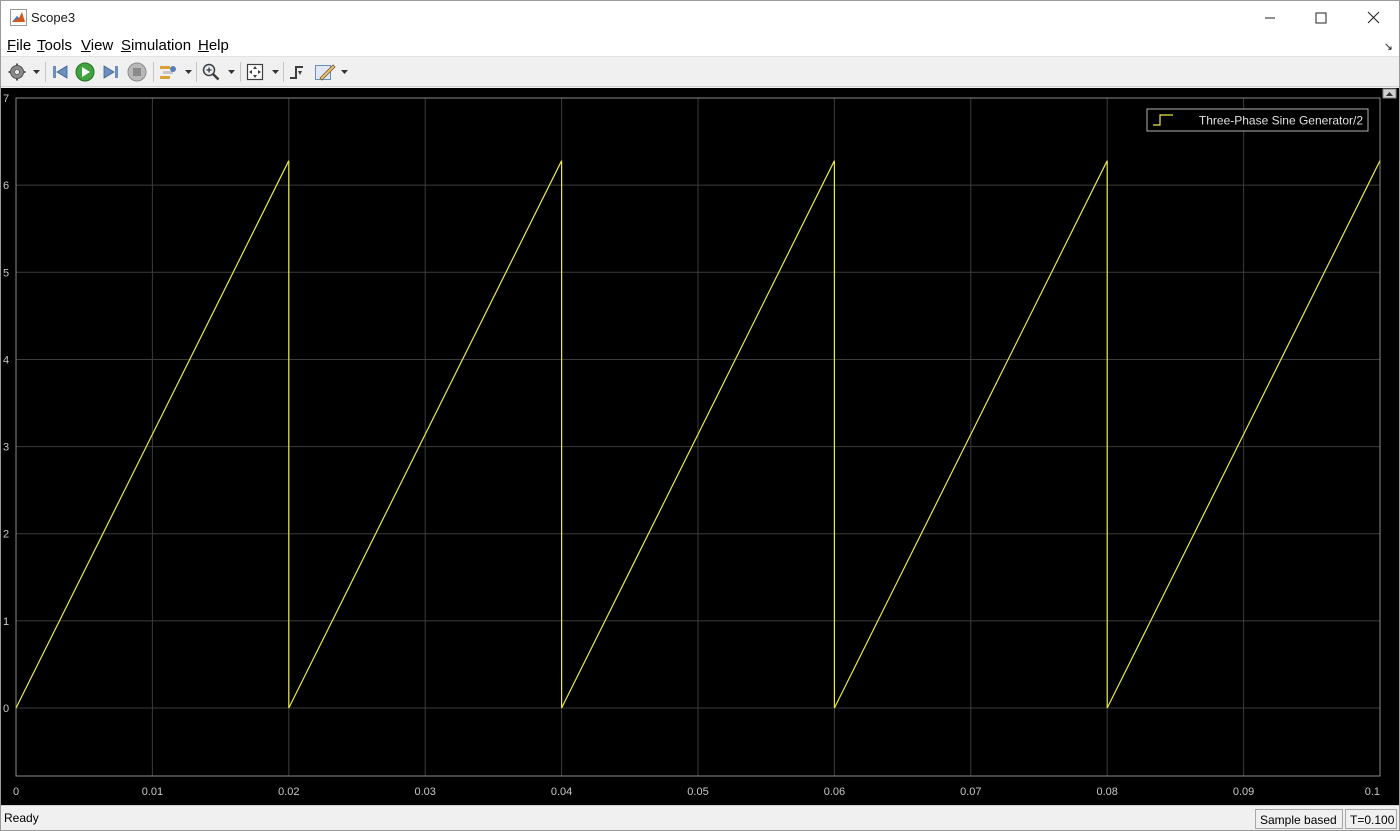 The image size is (1400, 831). Describe the element at coordinates (6, 535) in the screenshot. I see `y-tick-label: 2` at that location.